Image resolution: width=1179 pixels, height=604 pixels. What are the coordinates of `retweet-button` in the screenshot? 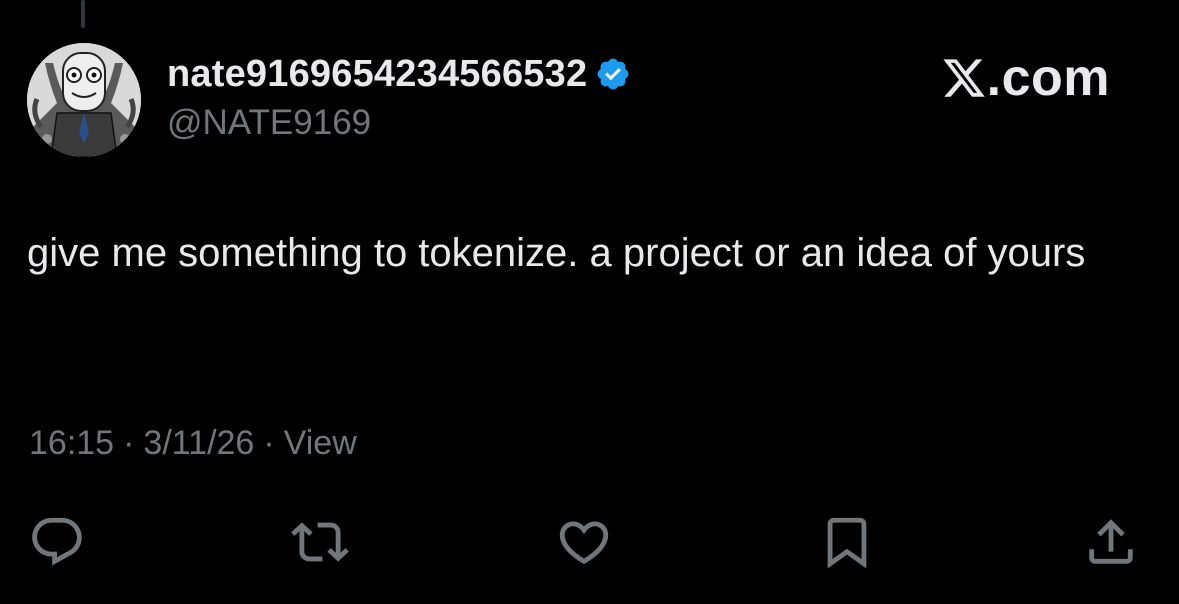 It's located at (320, 542).